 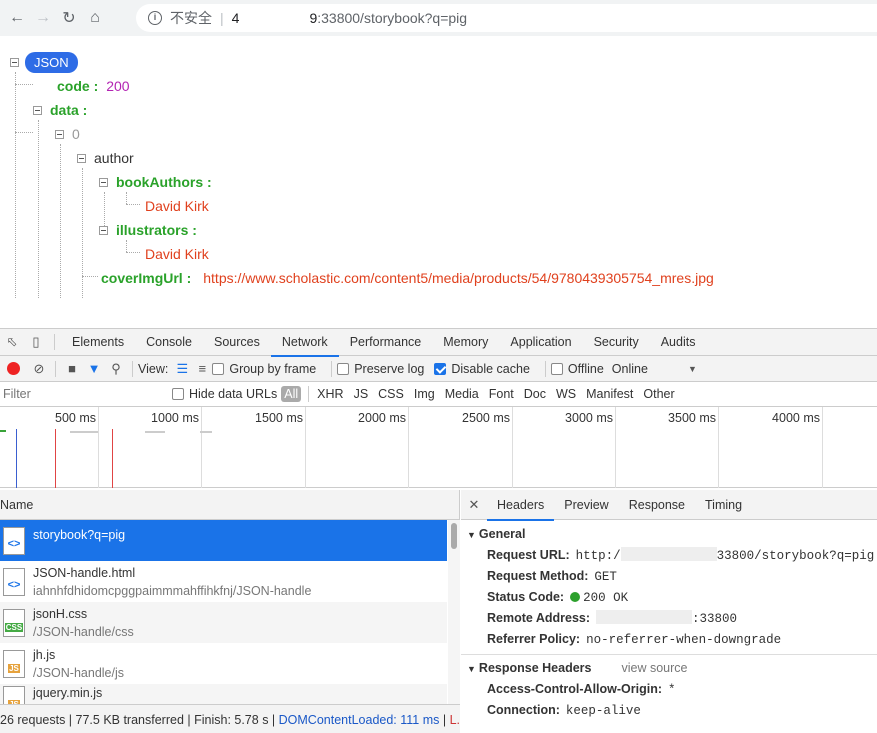 What do you see at coordinates (95, 18) in the screenshot?
I see `home-icon: ⌂` at bounding box center [95, 18].